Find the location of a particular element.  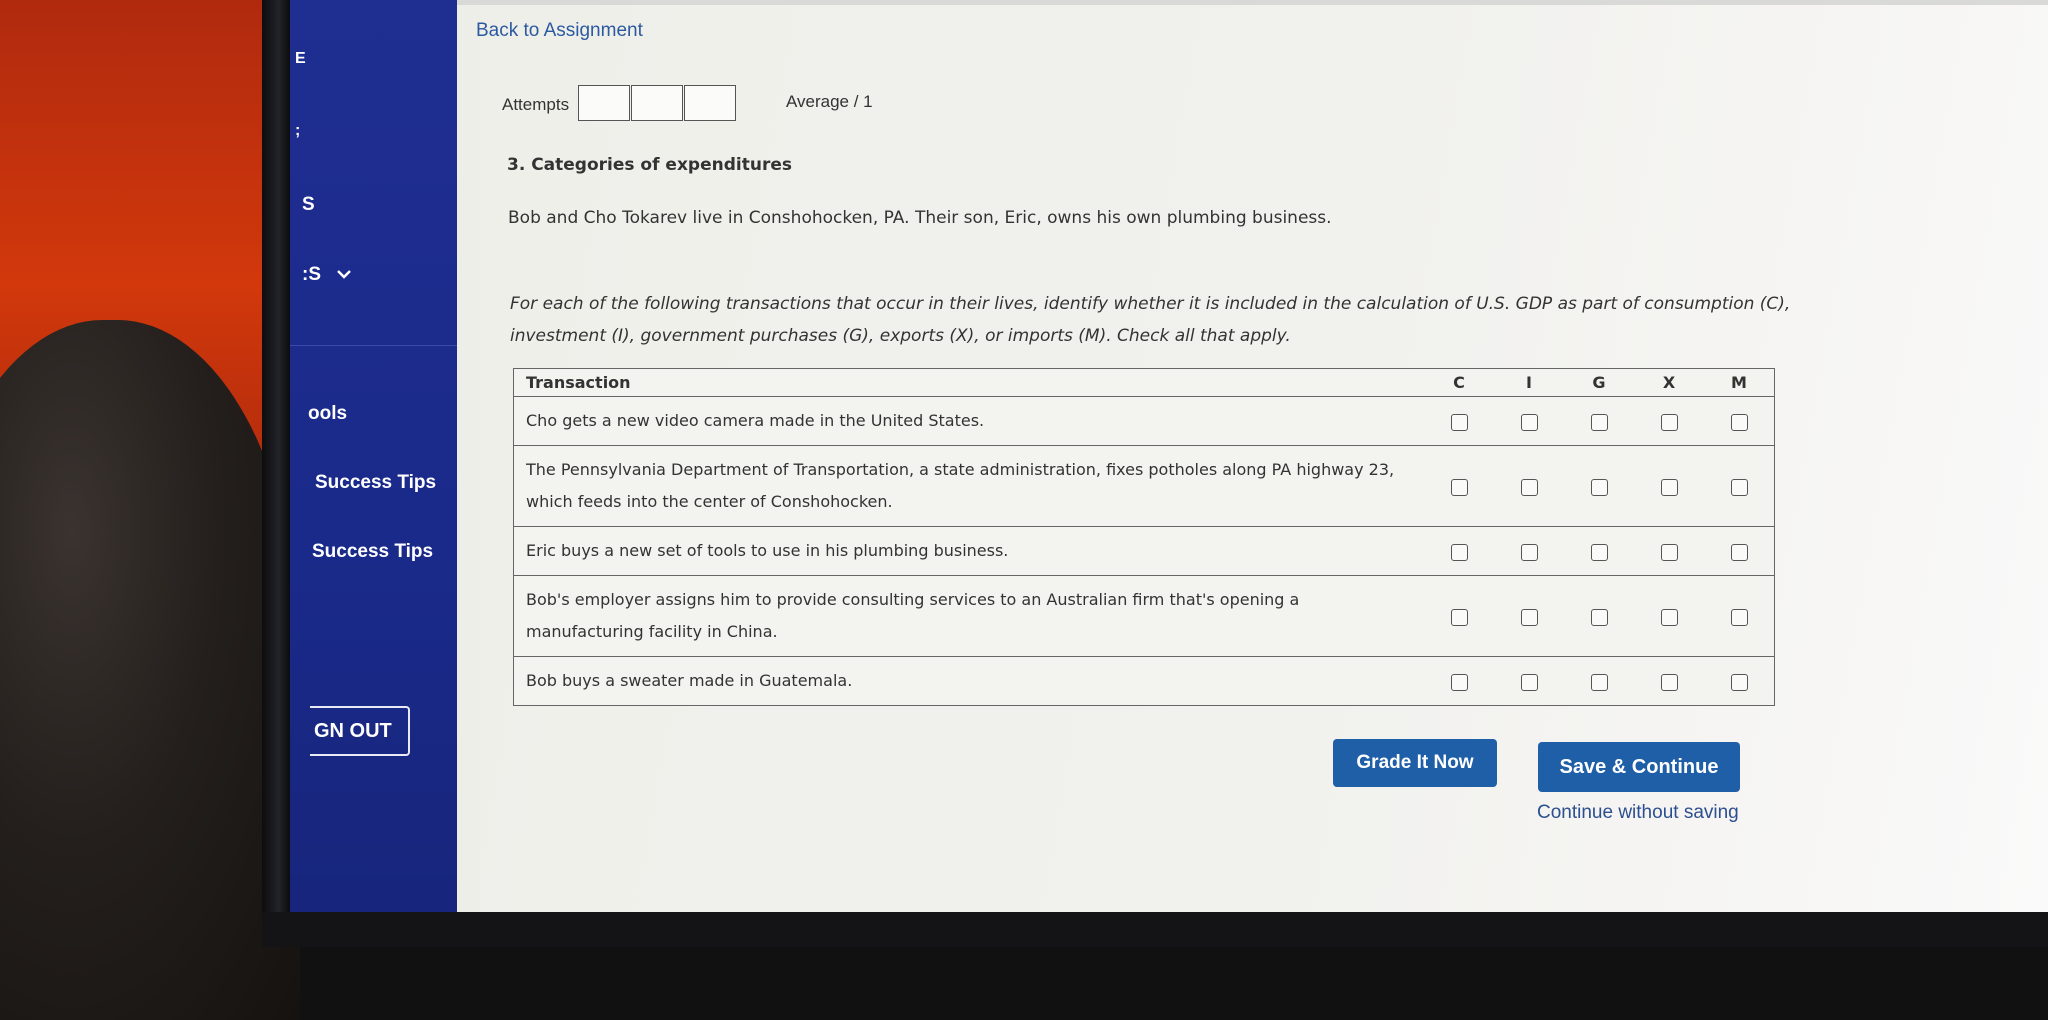

grade-it-now-button: Grade It Now is located at coordinates (1415, 763).